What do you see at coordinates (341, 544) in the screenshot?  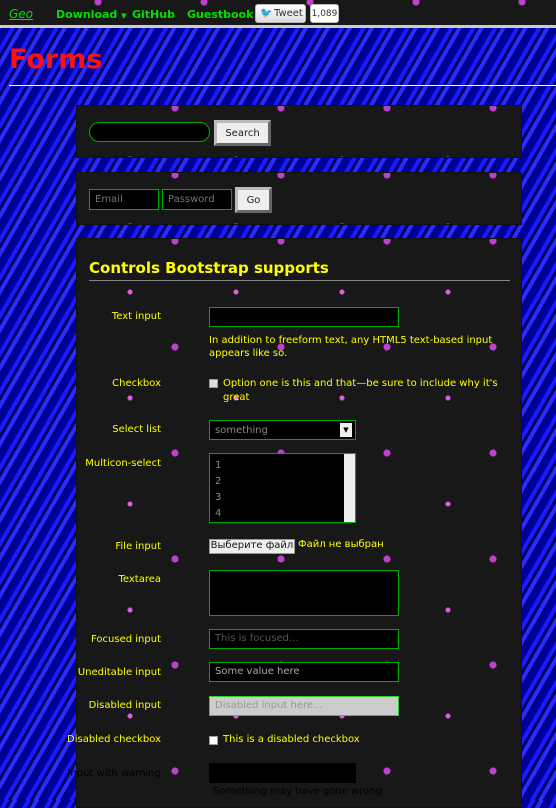 I see `file-status: Файл не выбран` at bounding box center [341, 544].